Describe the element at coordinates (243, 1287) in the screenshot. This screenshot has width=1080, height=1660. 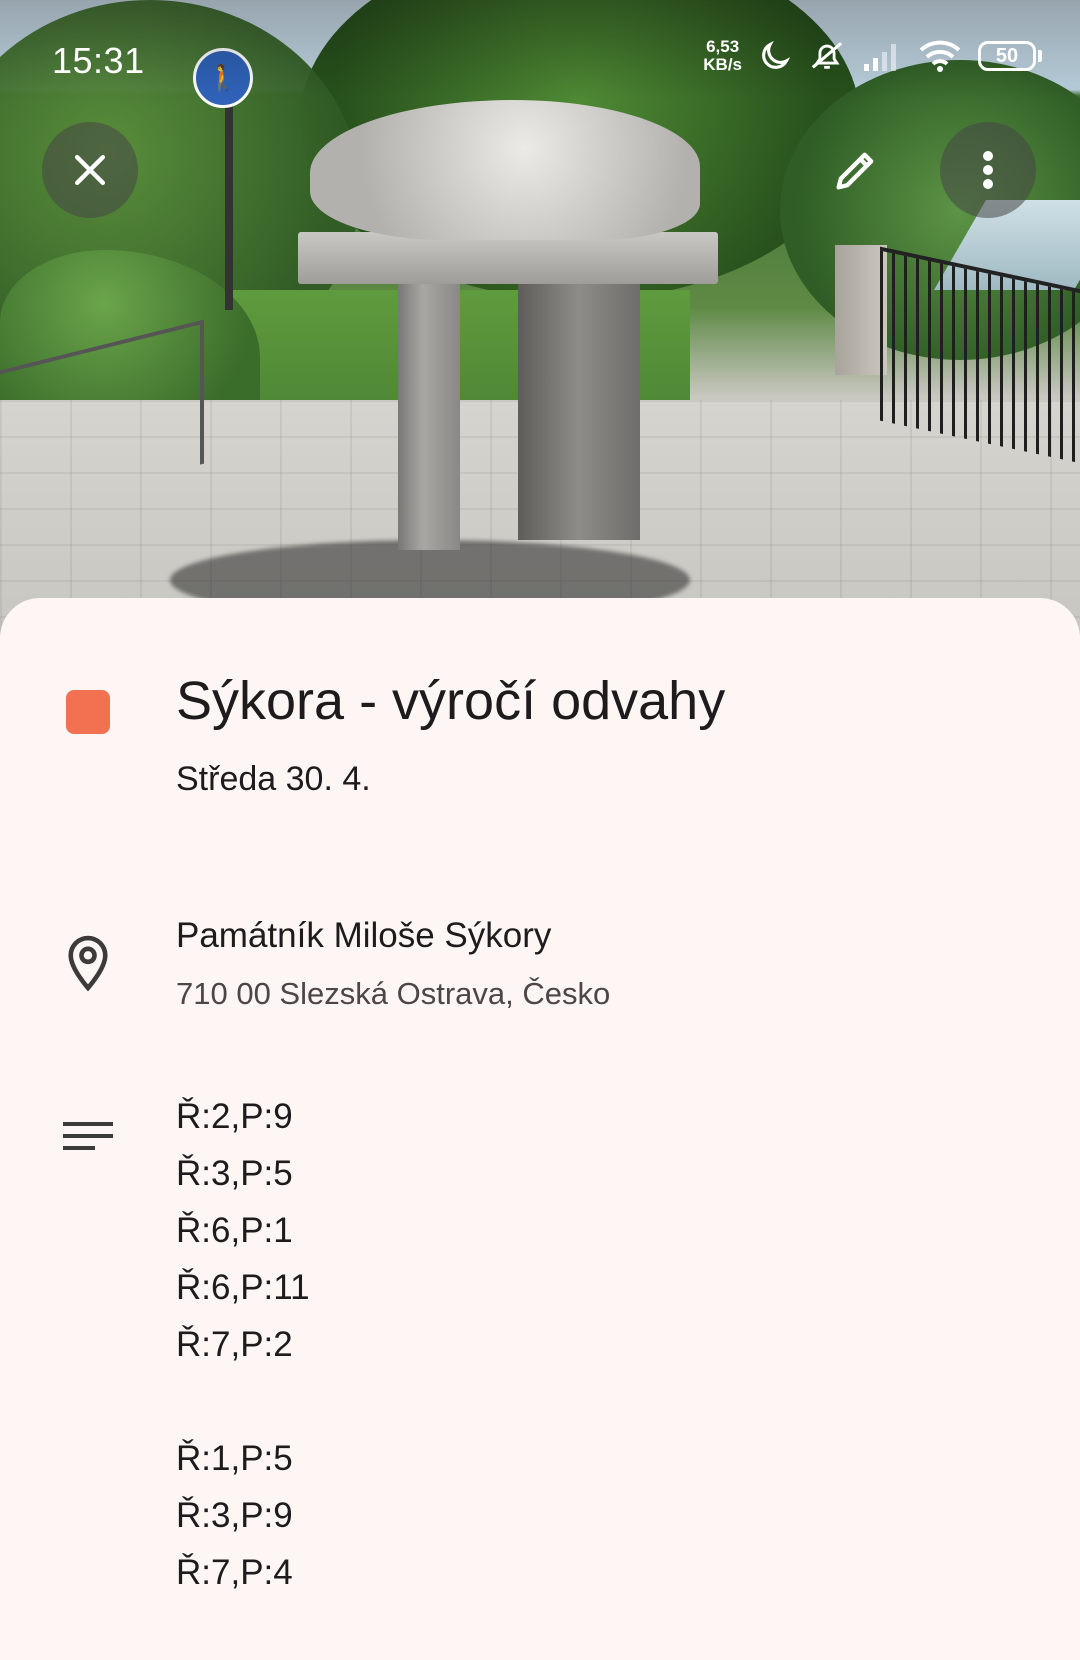
I see `description-line: Ř:6,P:11` at that location.